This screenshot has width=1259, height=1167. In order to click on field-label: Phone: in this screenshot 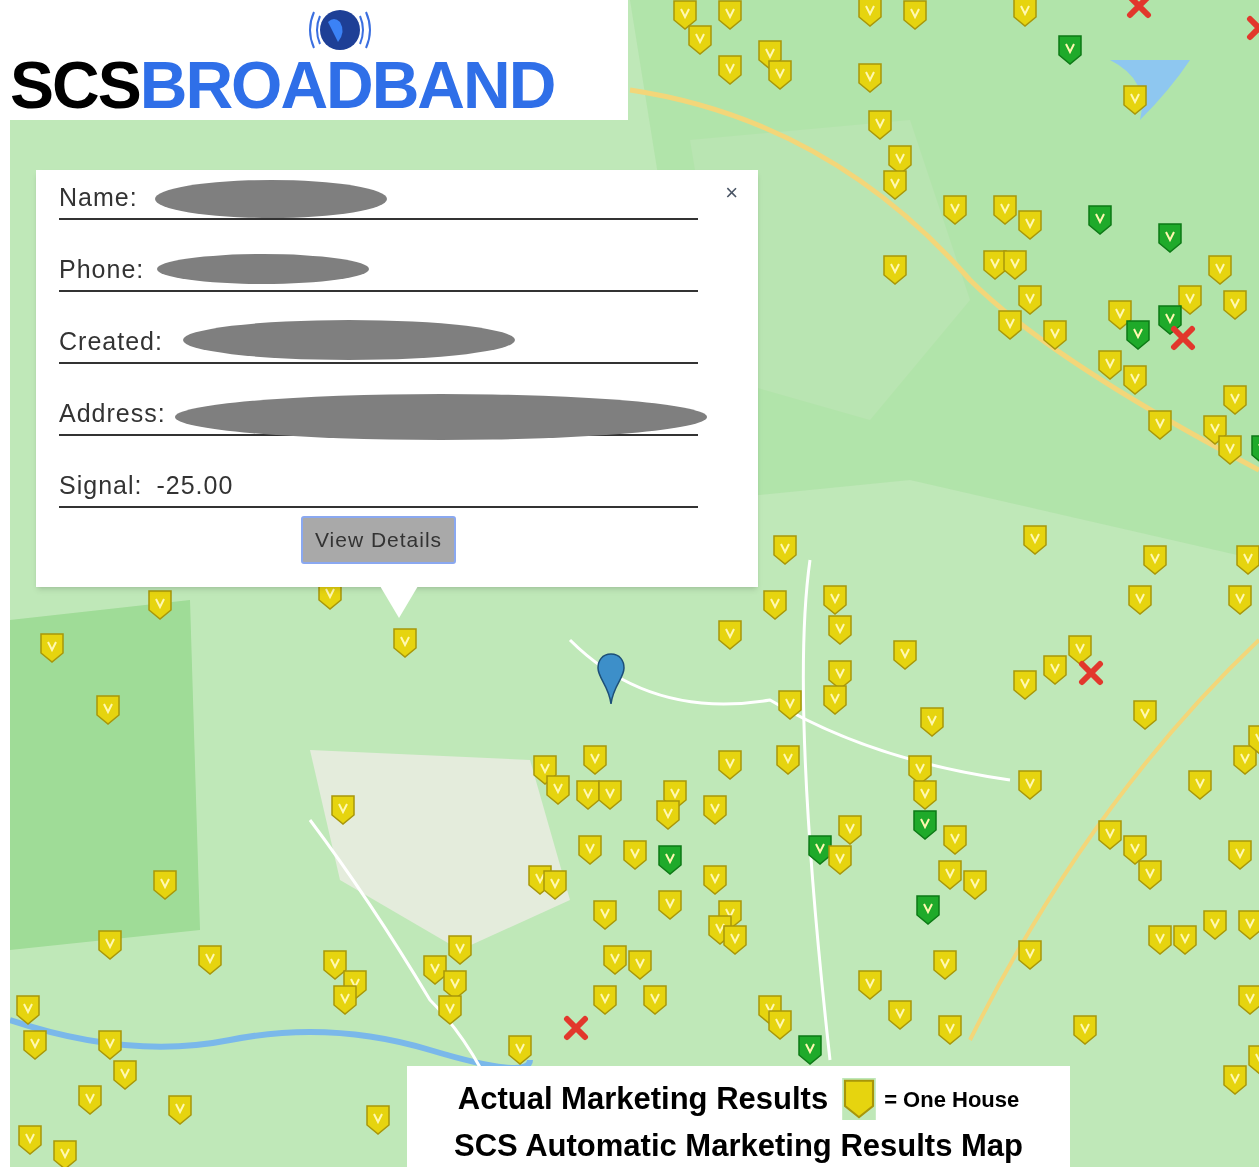, I will do `click(102, 269)`.